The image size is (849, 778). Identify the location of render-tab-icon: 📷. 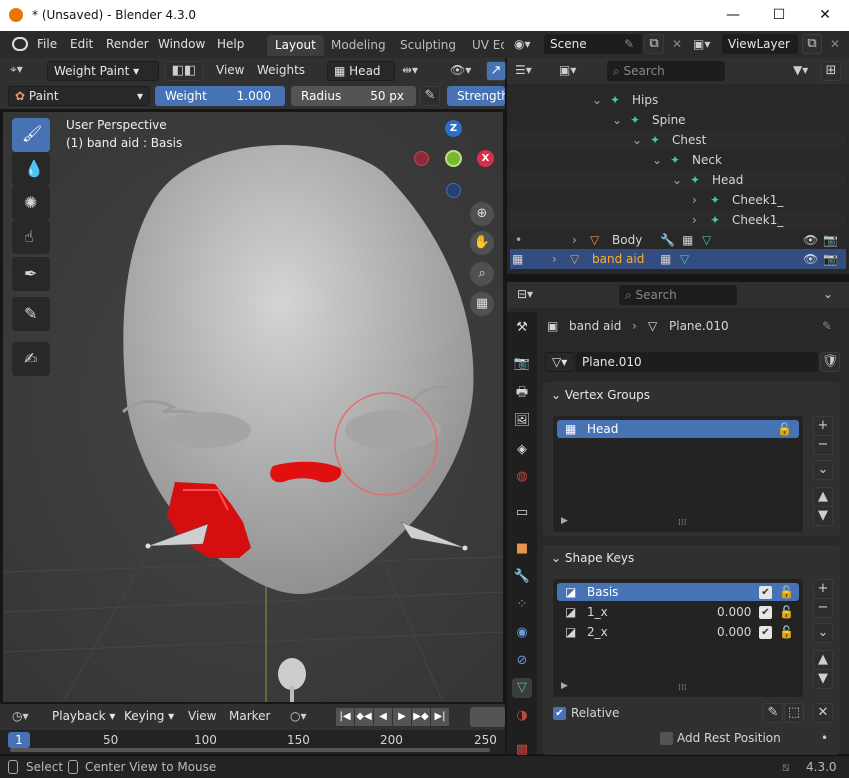
(522, 364).